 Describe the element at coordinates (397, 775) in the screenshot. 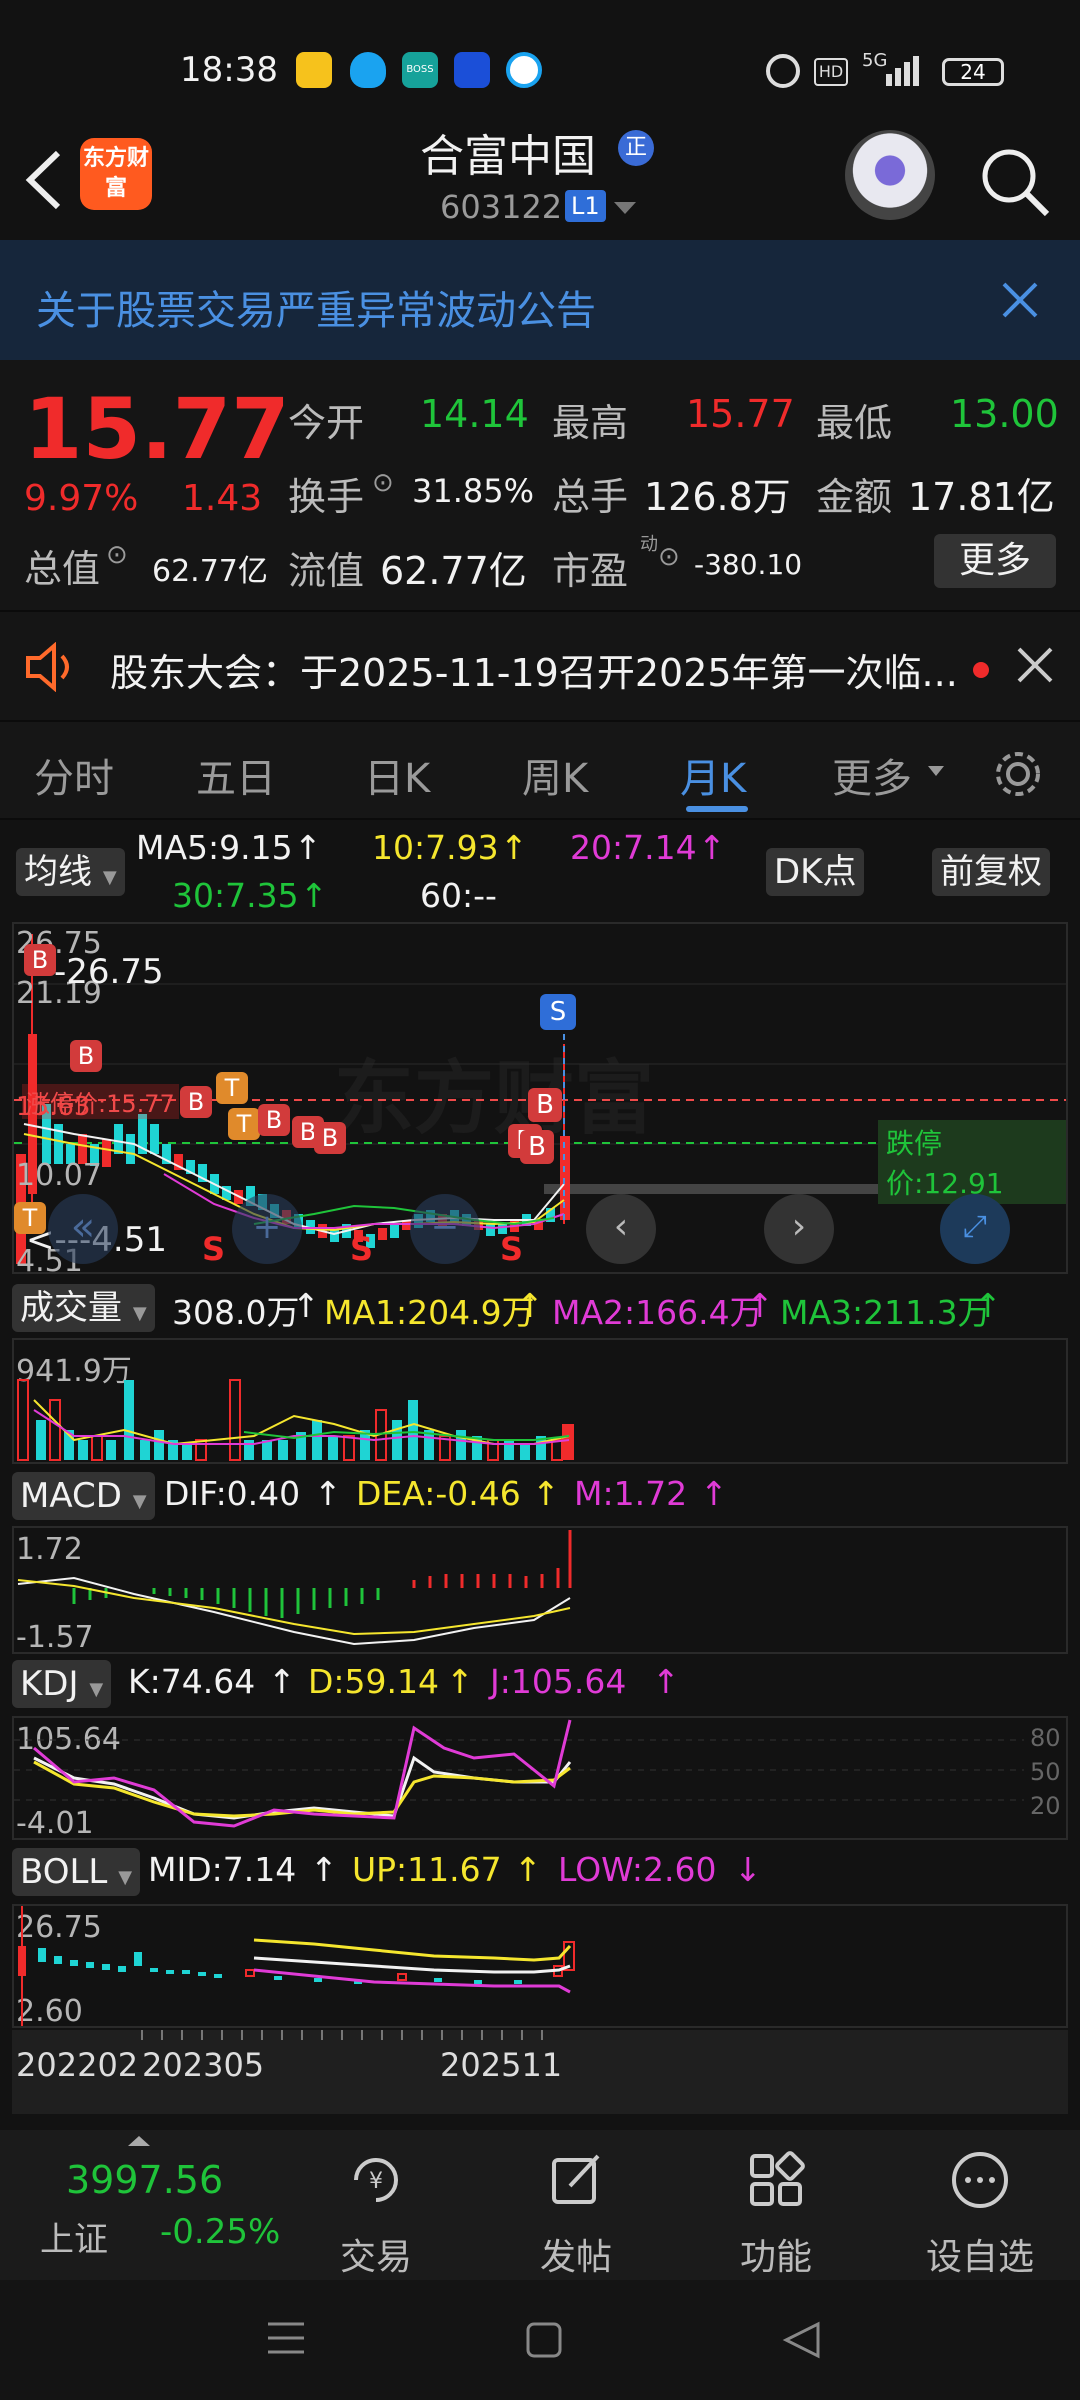

I see `tab-daily-k: 日K` at that location.